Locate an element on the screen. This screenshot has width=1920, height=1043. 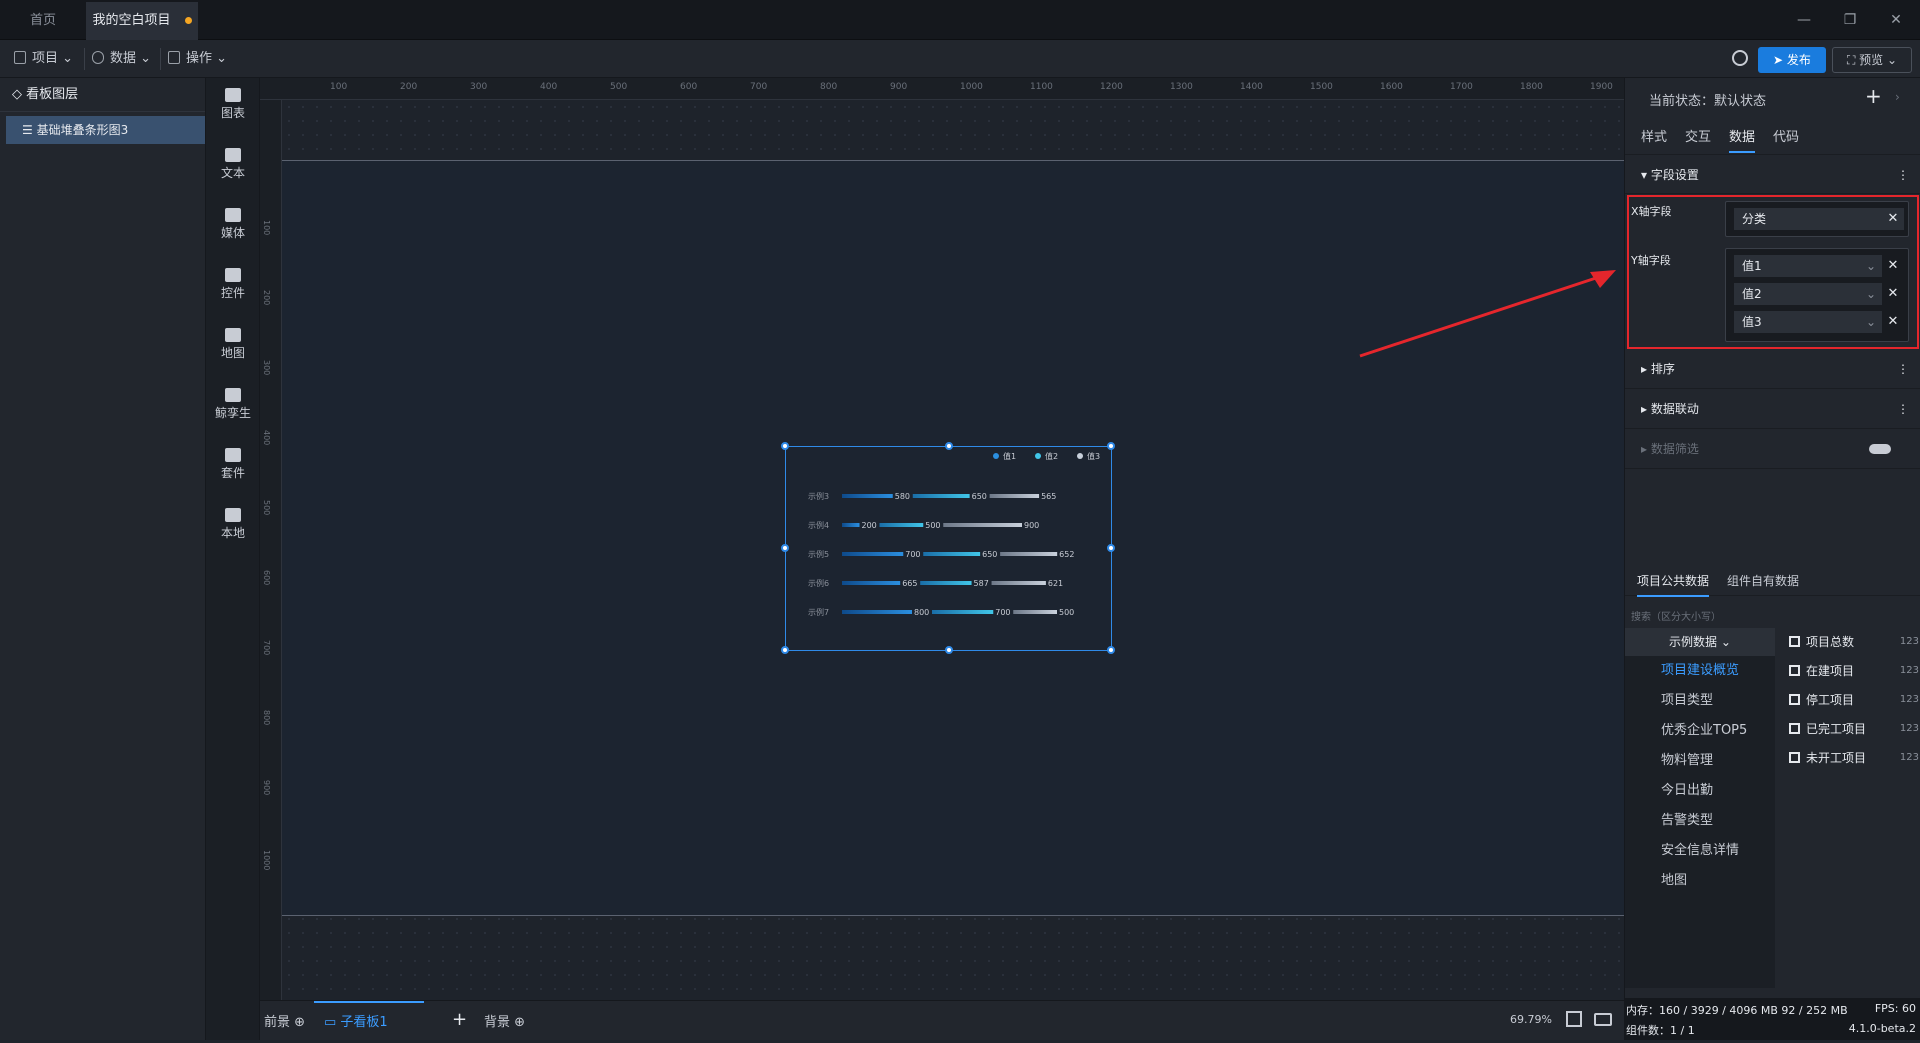
datasrc-field: 未开工项目 123 is located at coordinates (1854, 760).